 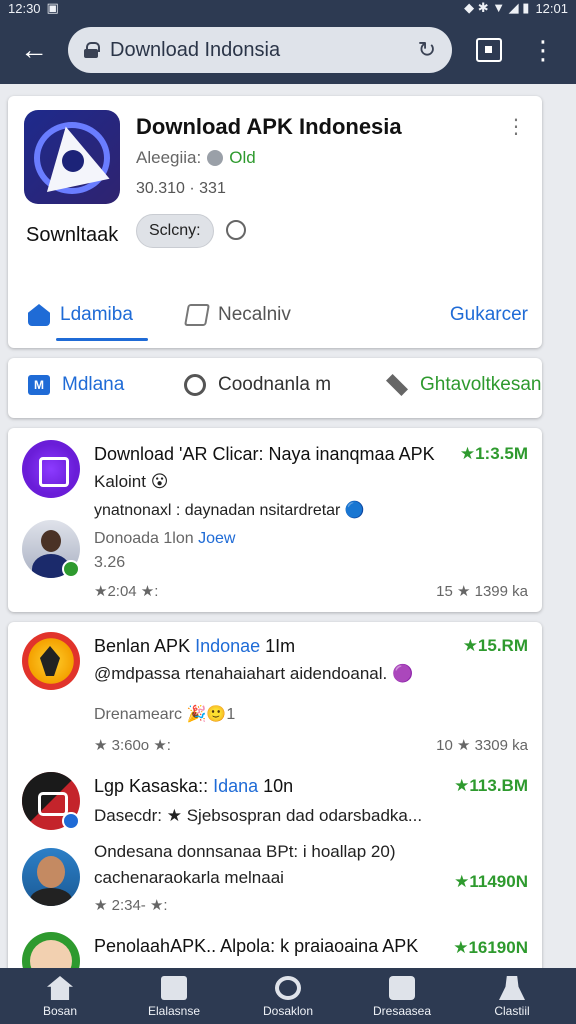 What do you see at coordinates (96, 314) in the screenshot?
I see `tab-label: Ldamiba` at bounding box center [96, 314].